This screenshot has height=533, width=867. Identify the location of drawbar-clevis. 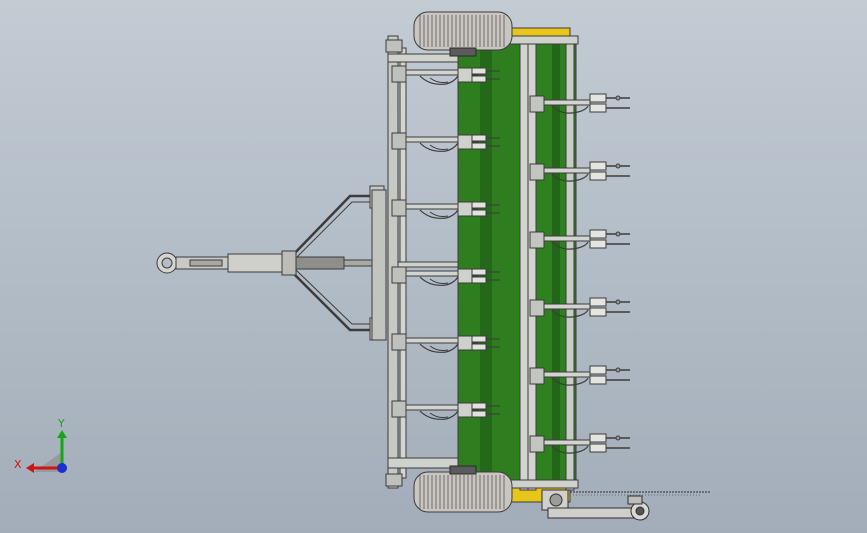
(289, 263).